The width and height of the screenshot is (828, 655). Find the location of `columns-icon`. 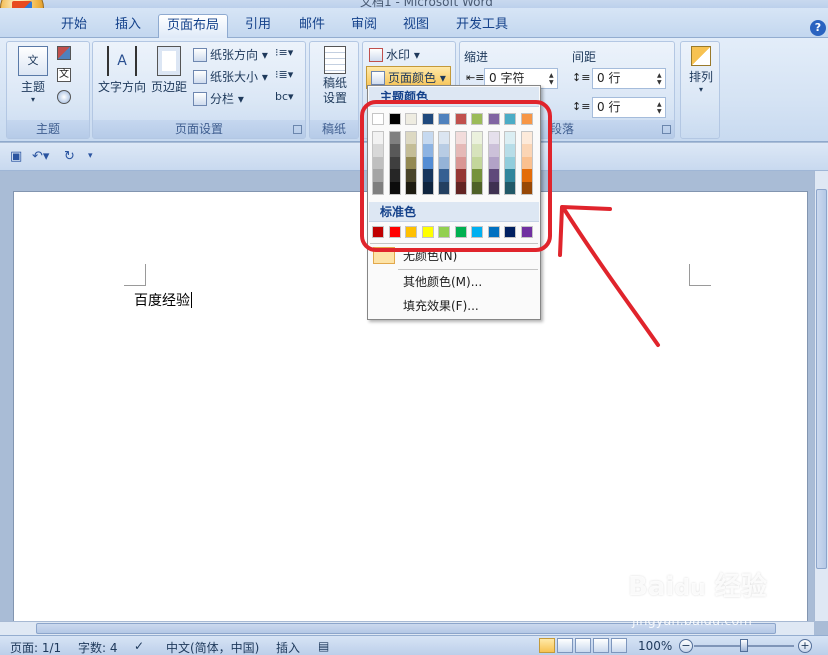

columns-icon is located at coordinates (200, 99).